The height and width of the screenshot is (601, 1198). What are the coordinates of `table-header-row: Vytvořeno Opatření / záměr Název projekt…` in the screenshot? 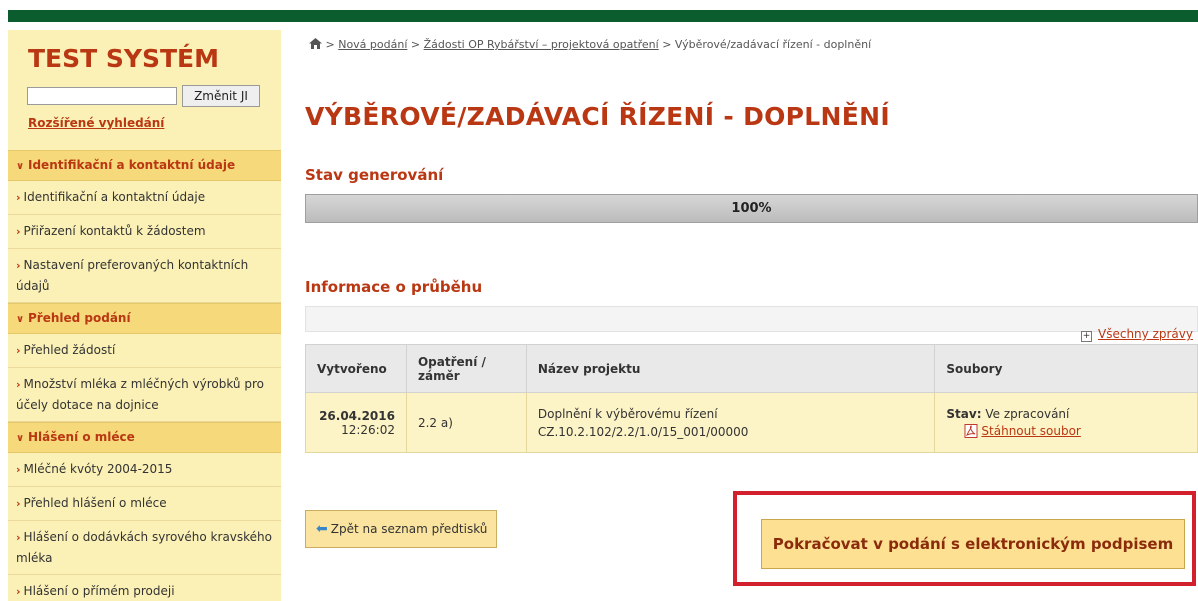 It's located at (751, 368).